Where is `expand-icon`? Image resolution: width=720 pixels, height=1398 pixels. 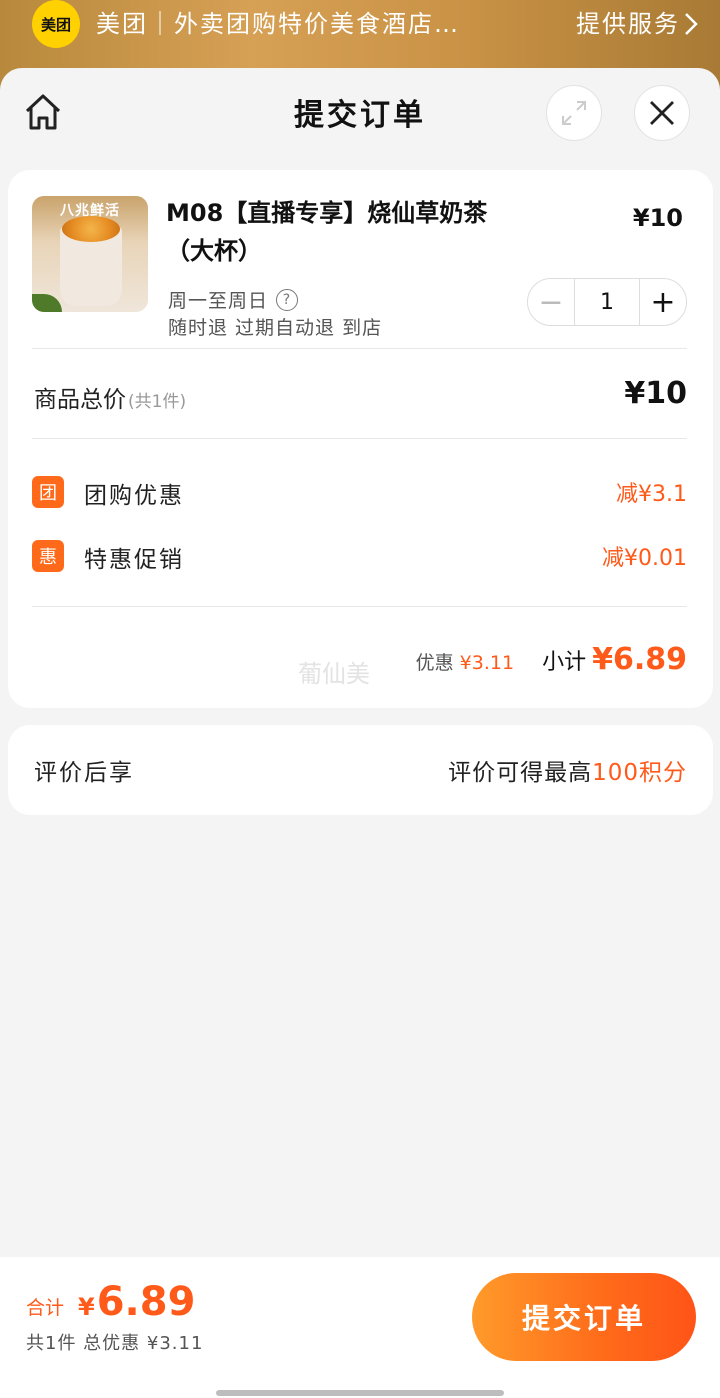
expand-icon is located at coordinates (574, 113).